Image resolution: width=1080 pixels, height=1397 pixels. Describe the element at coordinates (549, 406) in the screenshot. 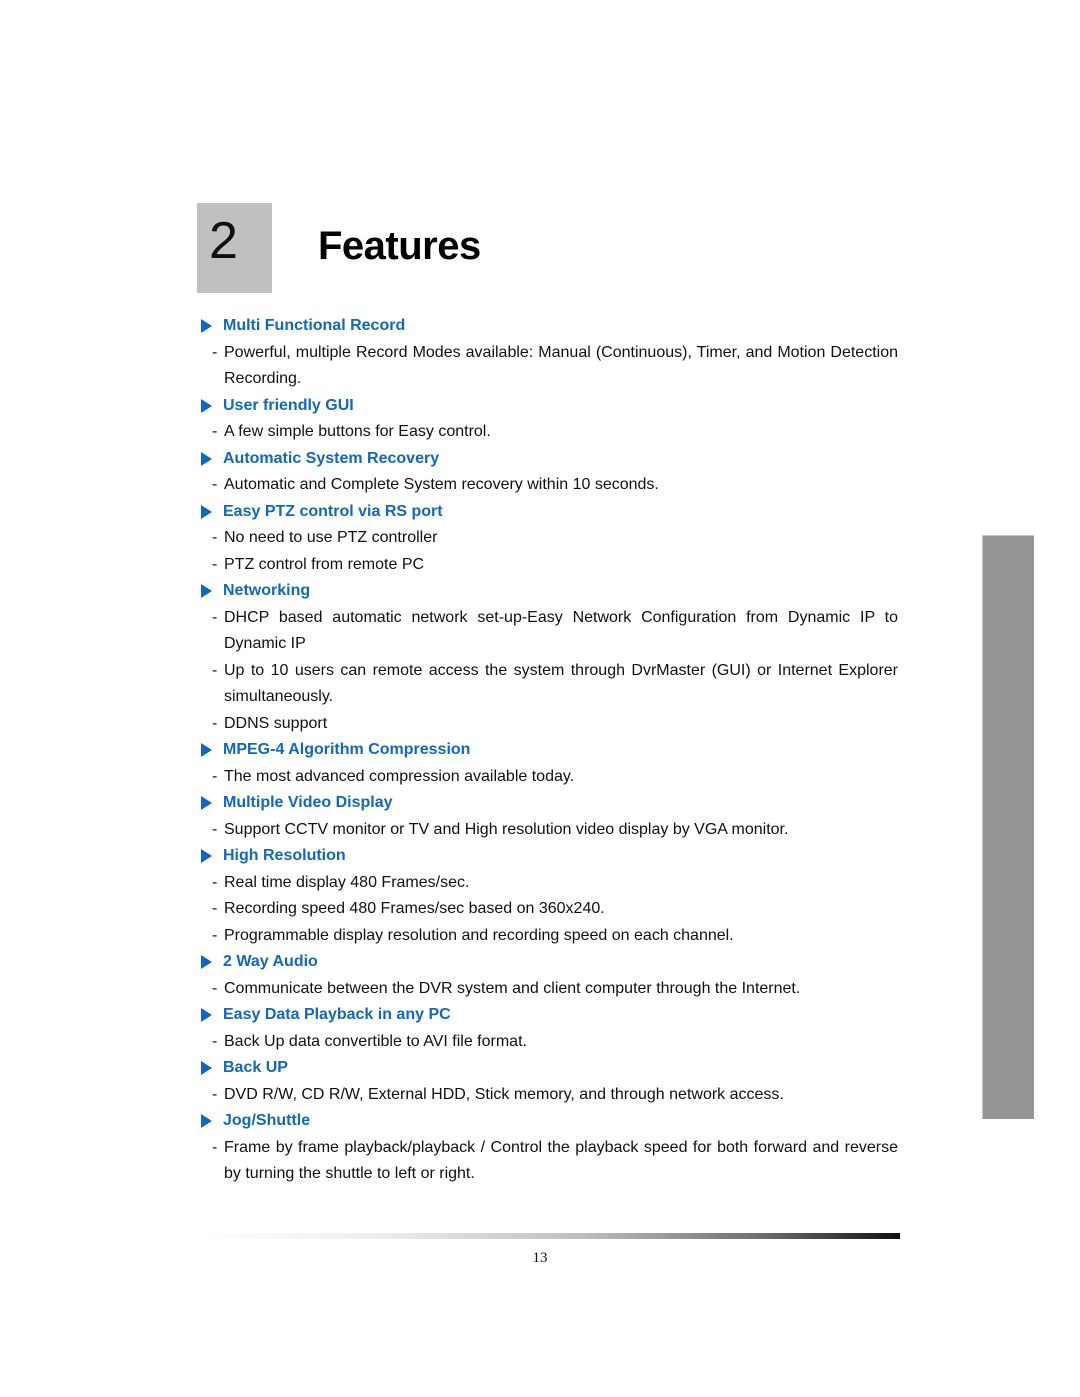

I see `feature-heading: User friendly GUI` at that location.